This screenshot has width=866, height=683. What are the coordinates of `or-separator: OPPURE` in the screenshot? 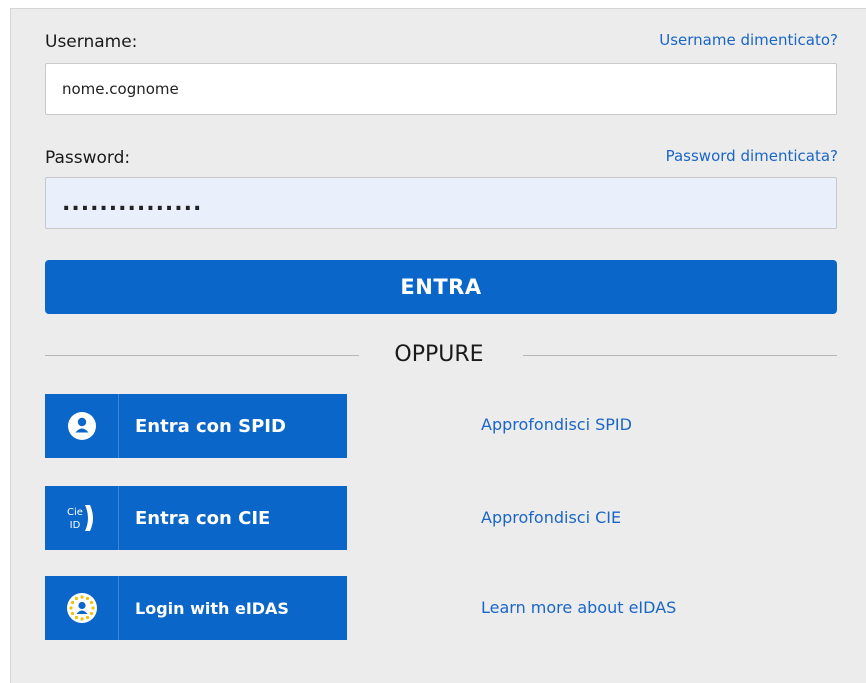 It's located at (439, 354).